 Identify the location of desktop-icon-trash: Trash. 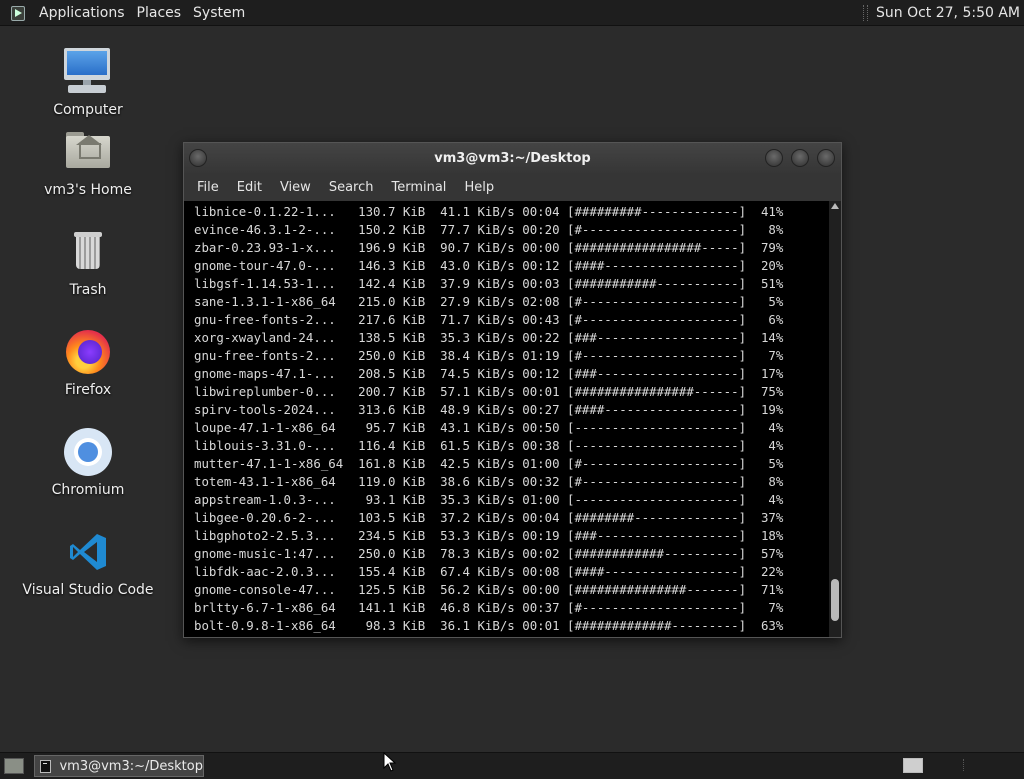
(88, 262).